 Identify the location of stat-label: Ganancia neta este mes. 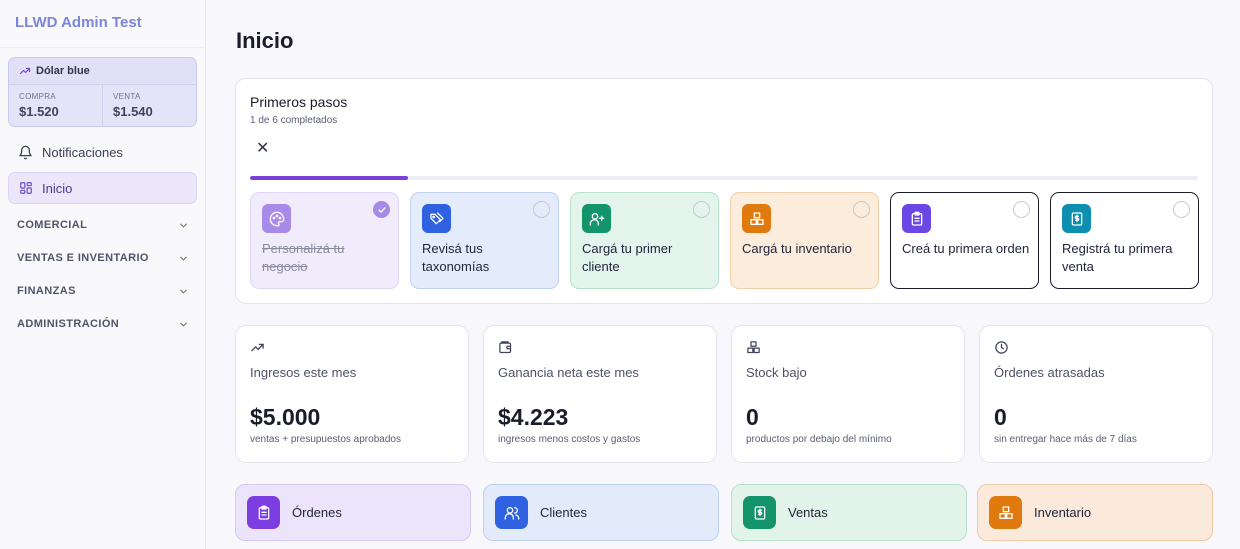
(568, 372).